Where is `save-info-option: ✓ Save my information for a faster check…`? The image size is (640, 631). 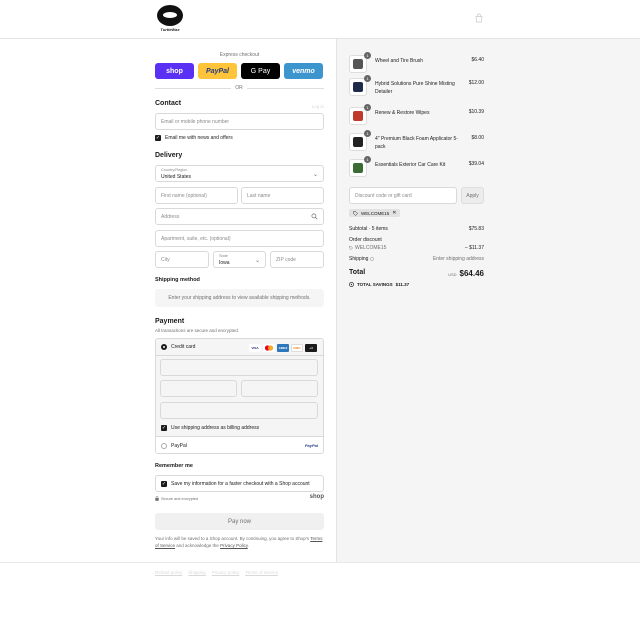 save-info-option: ✓ Save my information for a faster check… is located at coordinates (239, 483).